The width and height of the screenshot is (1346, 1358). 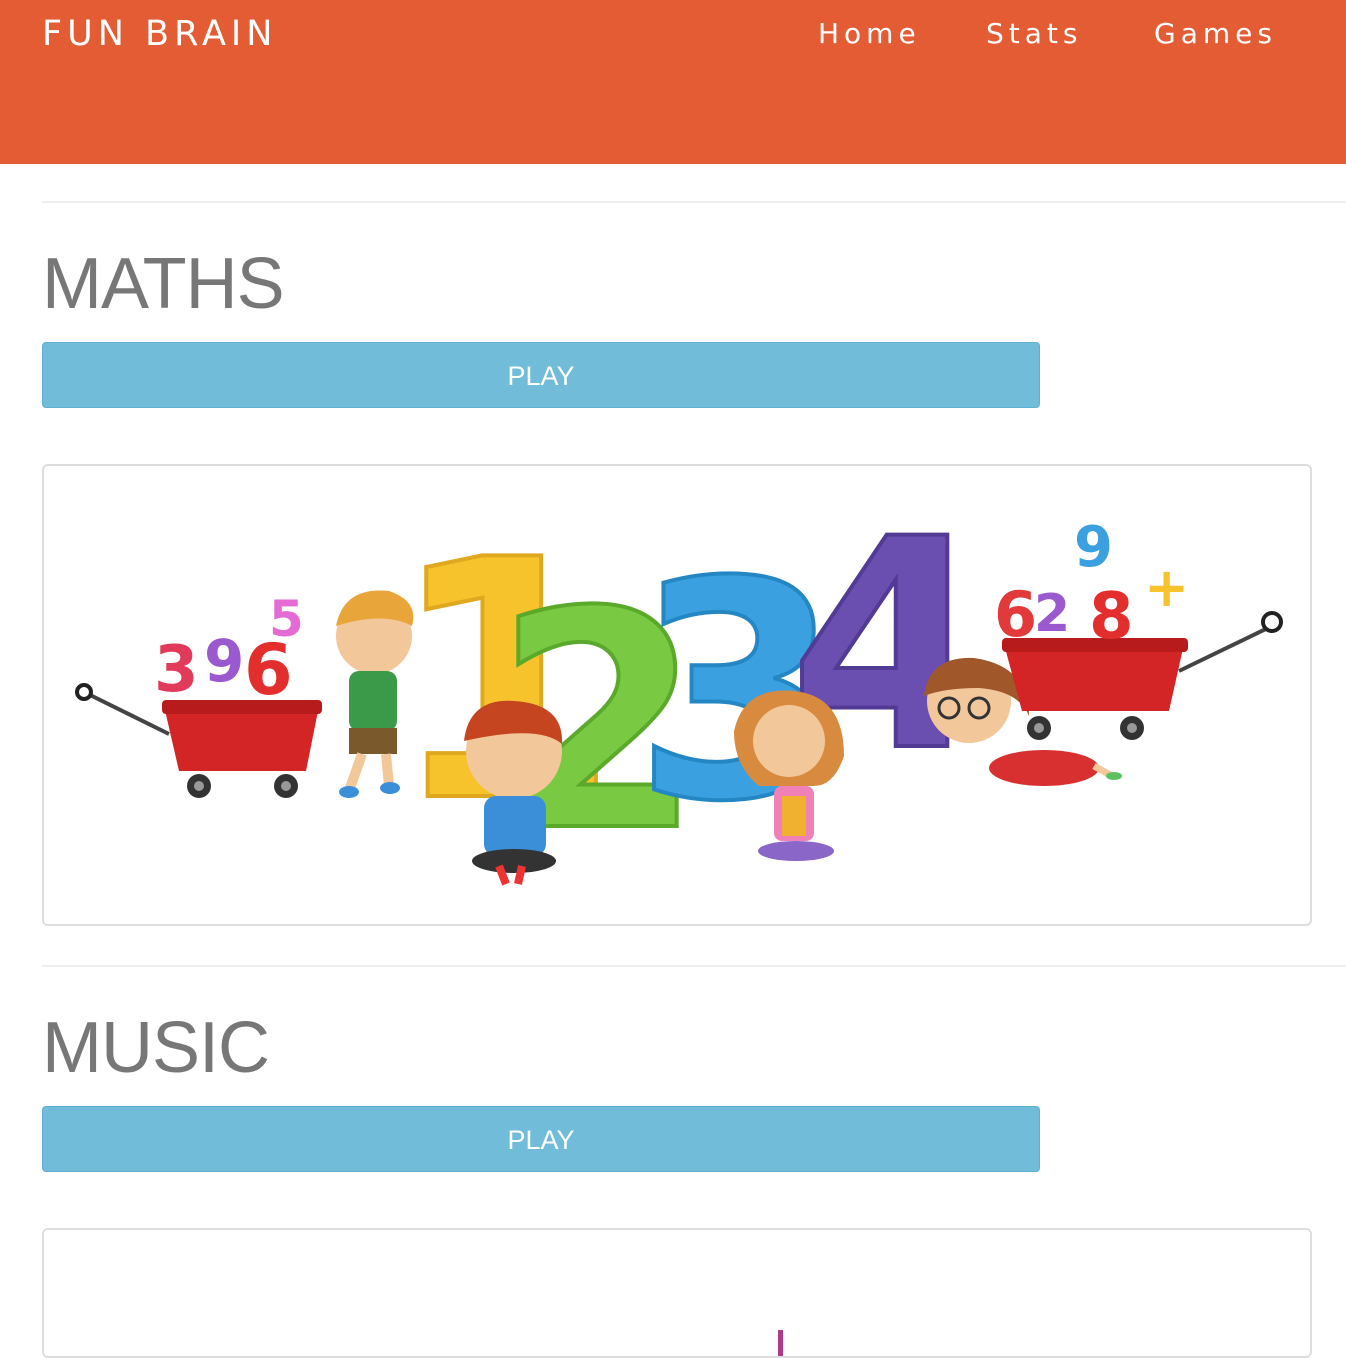 What do you see at coordinates (176, 670) in the screenshot?
I see `left-cart-number: 3` at bounding box center [176, 670].